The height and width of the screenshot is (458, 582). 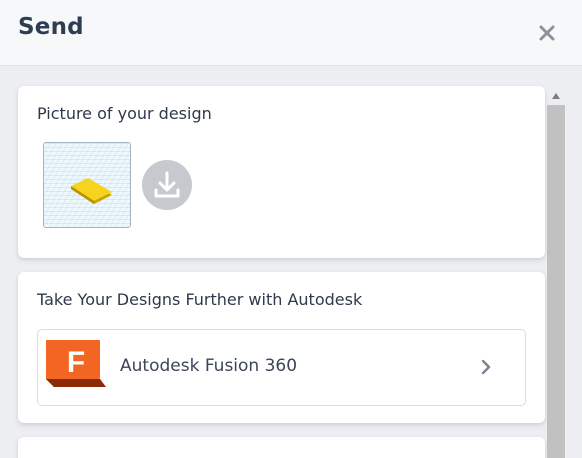 I want to click on fusion-360-option: F Autodesk Fusion 360, so click(x=281, y=367).